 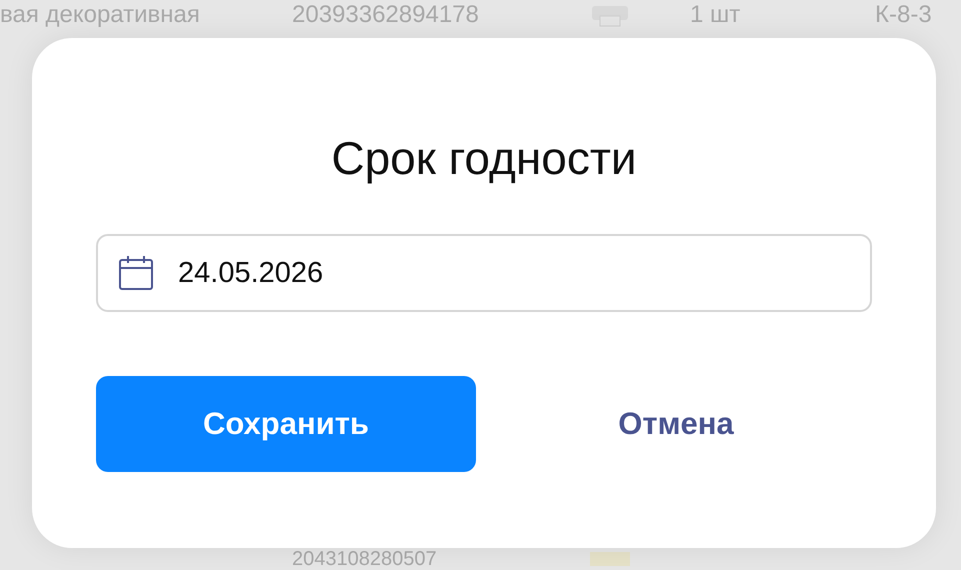 What do you see at coordinates (100, 15) in the screenshot?
I see `product-name: вая декоративная` at bounding box center [100, 15].